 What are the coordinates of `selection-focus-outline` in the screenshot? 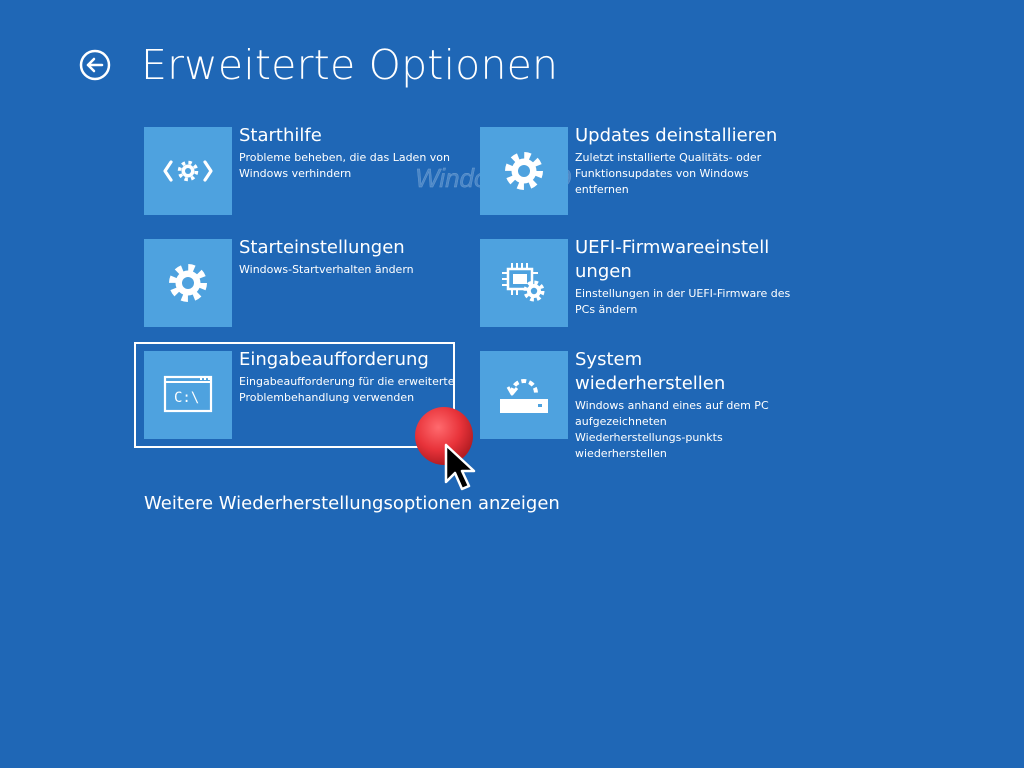 It's located at (294, 395).